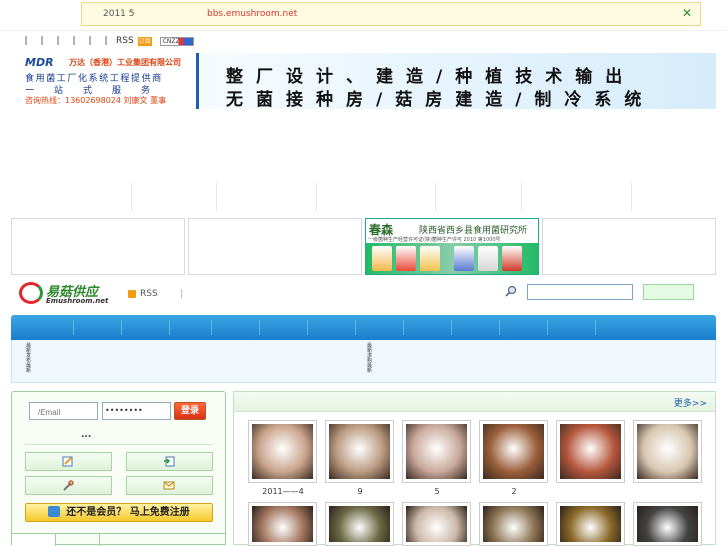 This screenshot has width=727, height=546. What do you see at coordinates (125, 62) in the screenshot?
I see `banner-company-name: 万达（香港）工业集团有限公司` at bounding box center [125, 62].